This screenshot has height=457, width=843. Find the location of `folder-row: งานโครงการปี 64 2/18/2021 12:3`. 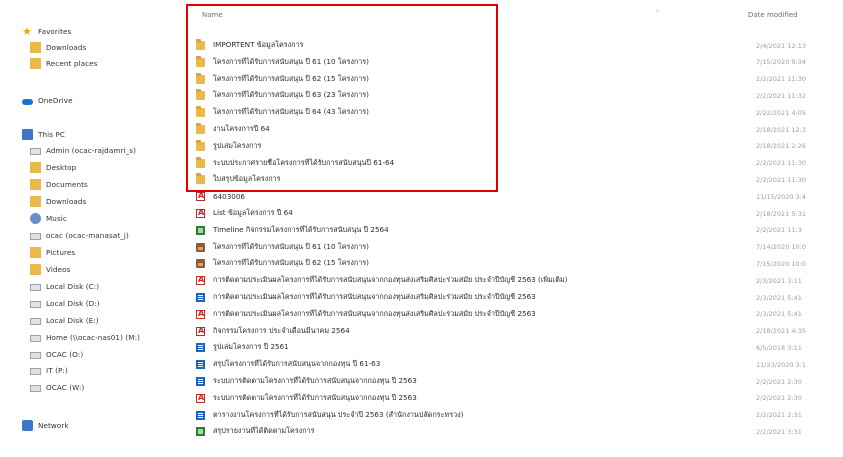

folder-row: งานโครงการปี 64 2/18/2021 12:3 is located at coordinates (511, 129).